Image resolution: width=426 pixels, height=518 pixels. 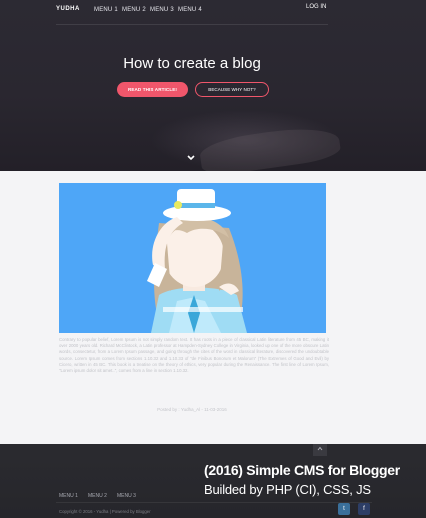 I want to click on footer-menu-1: MENU 1, so click(x=68, y=496).